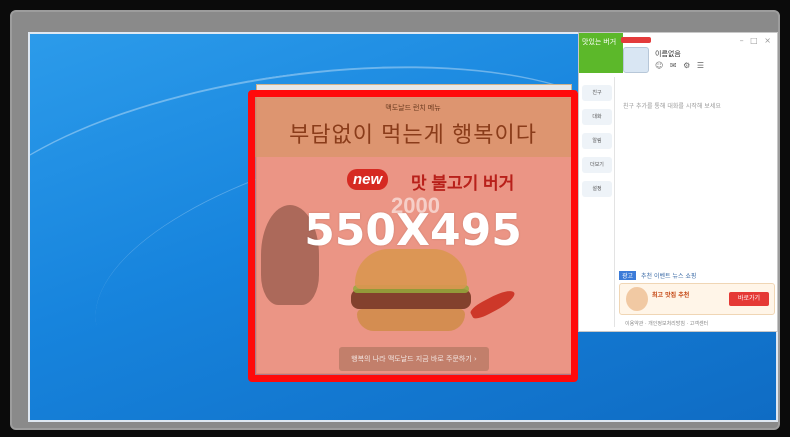  What do you see at coordinates (411, 297) in the screenshot?
I see `burger-image` at bounding box center [411, 297].